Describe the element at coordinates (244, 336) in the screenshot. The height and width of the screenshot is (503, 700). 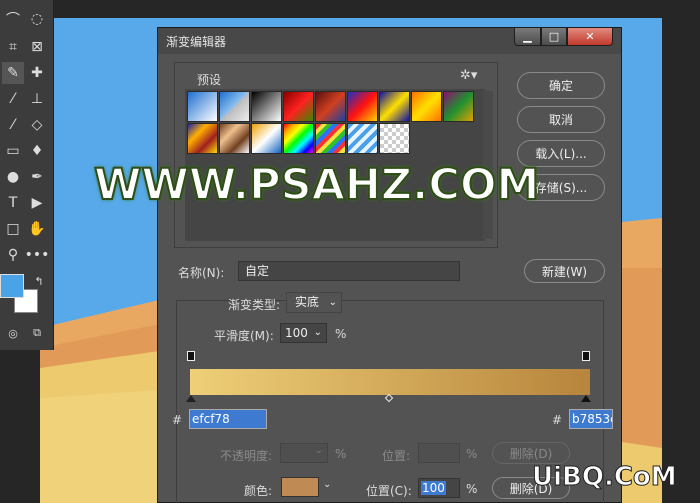
I see `smoothness-label: 平滑度(M):` at that location.